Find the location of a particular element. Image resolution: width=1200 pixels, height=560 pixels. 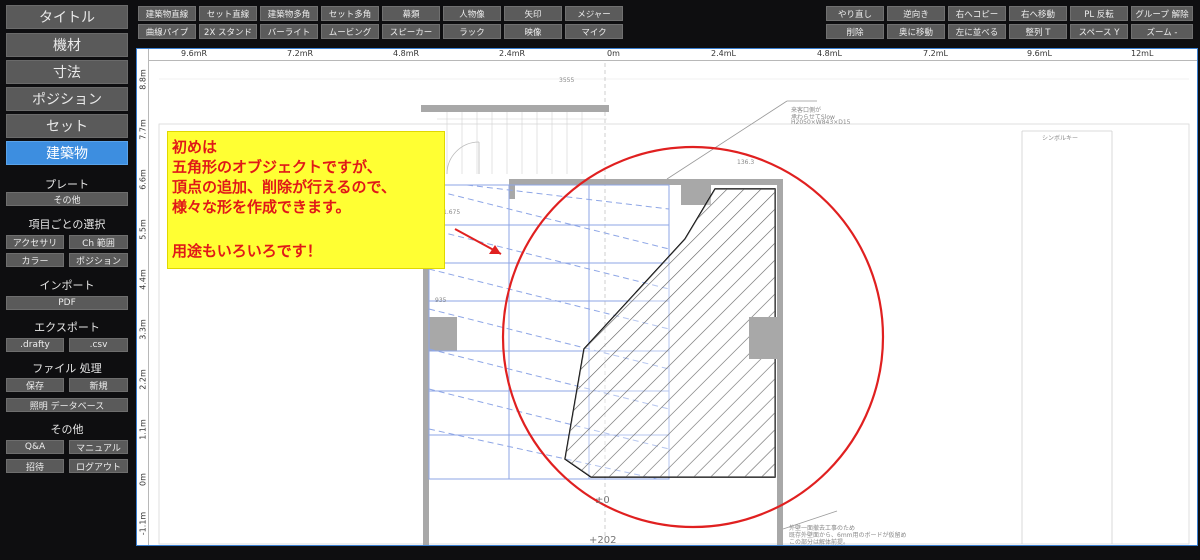

move-back-button: 奥に移動 is located at coordinates (916, 31).